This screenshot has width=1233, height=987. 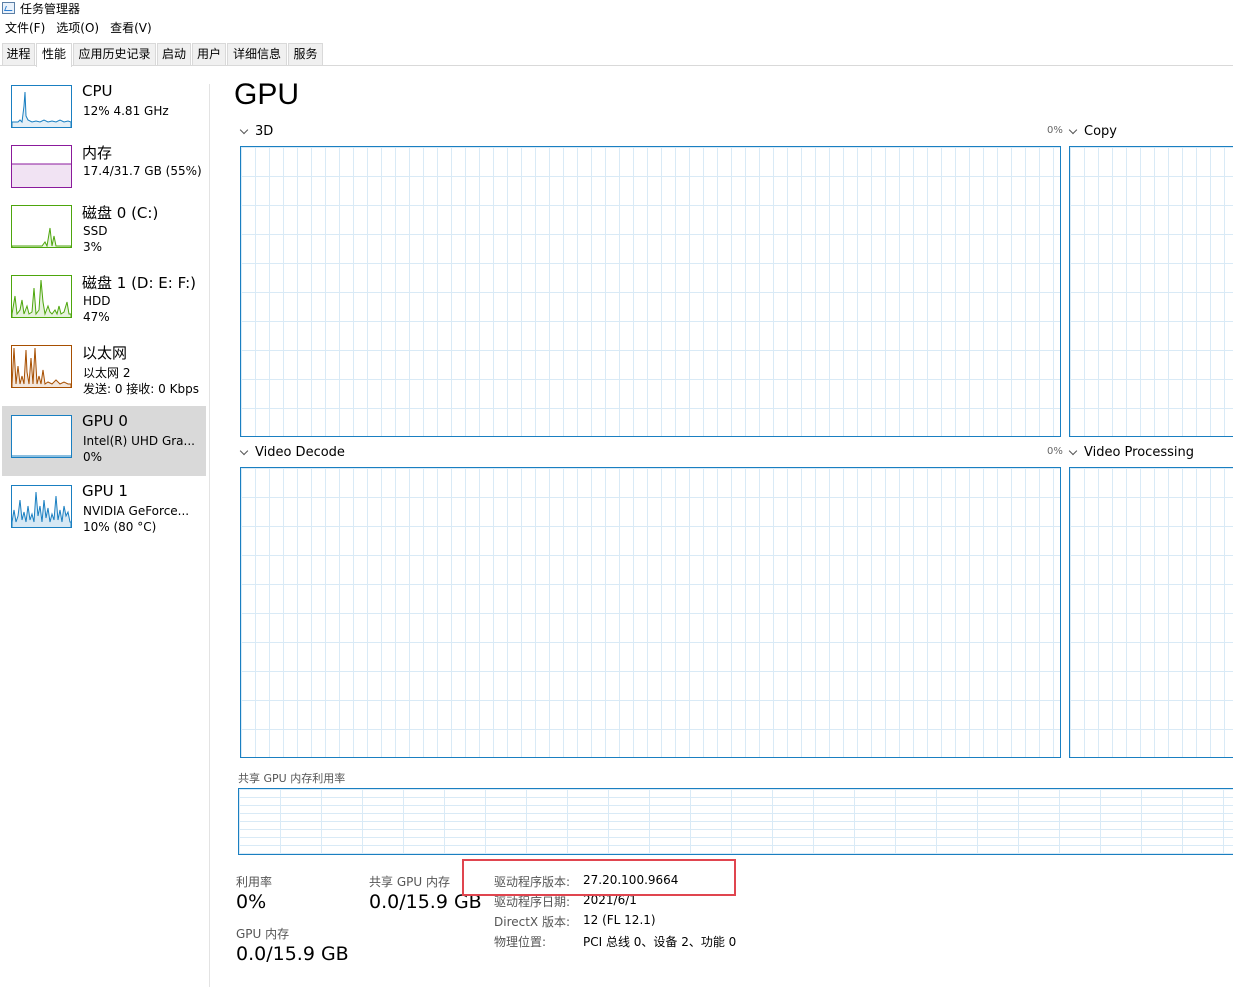 I want to click on sidebar-item-detail: 12% 4.81 GHz, so click(x=126, y=111).